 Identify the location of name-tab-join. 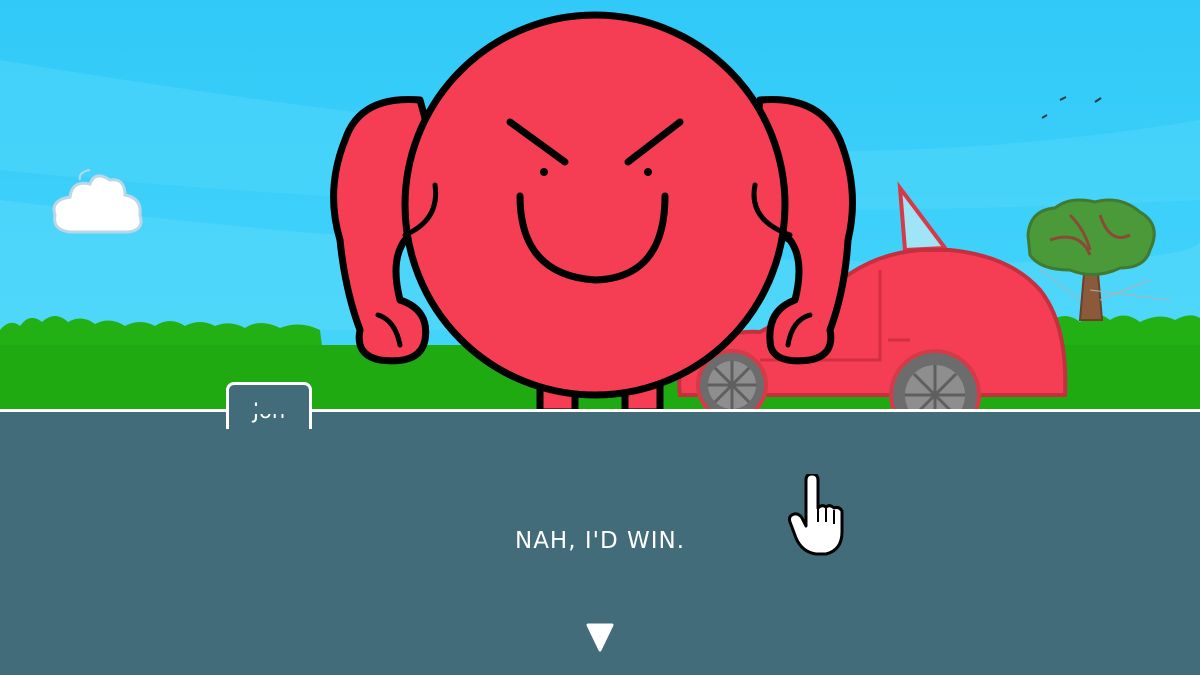
(269, 410).